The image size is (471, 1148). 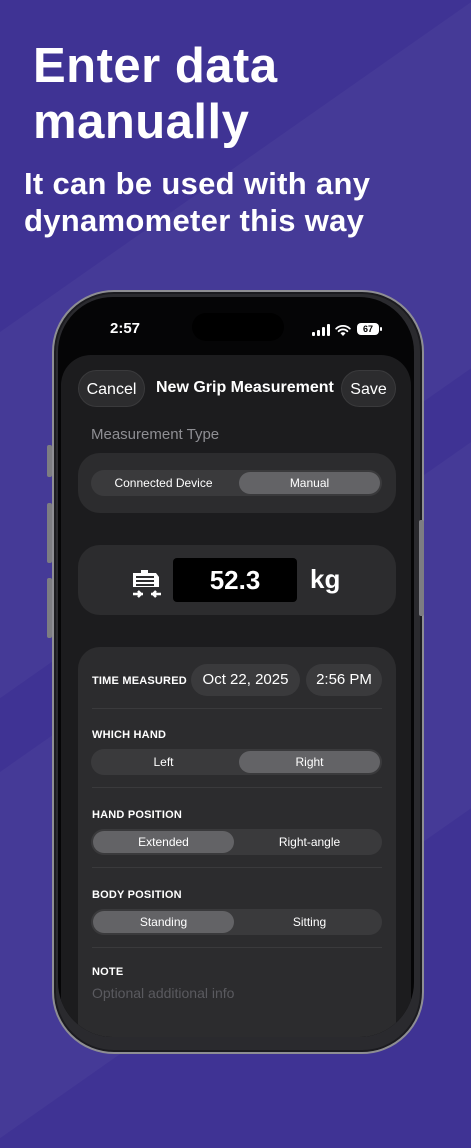 I want to click on status-bar: 2:57 67, so click(x=236, y=322).